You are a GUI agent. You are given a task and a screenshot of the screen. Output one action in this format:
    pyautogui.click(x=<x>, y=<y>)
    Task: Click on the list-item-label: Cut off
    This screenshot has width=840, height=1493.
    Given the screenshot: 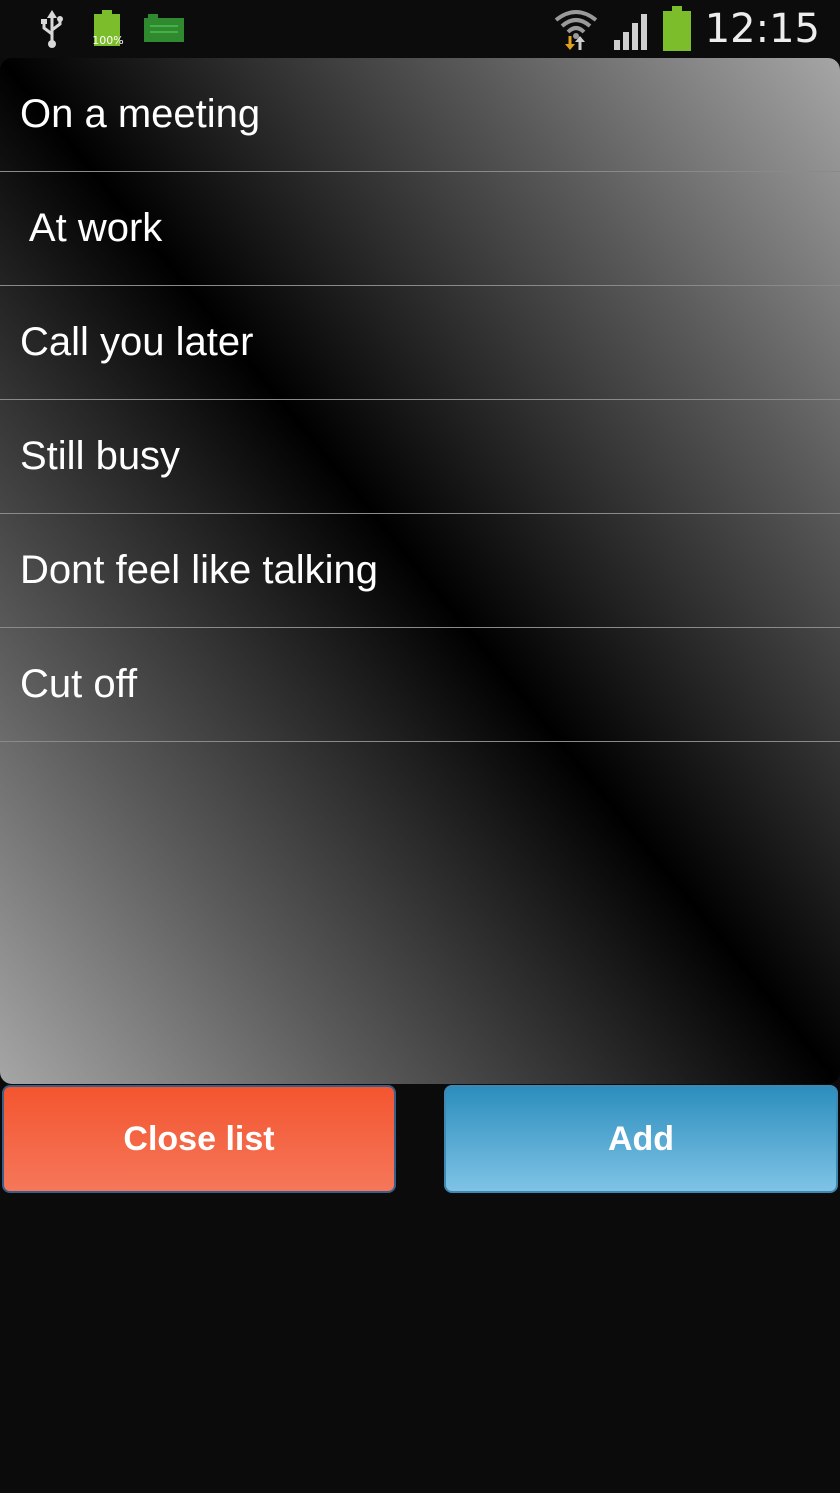 What is the action you would take?
    pyautogui.click(x=79, y=684)
    